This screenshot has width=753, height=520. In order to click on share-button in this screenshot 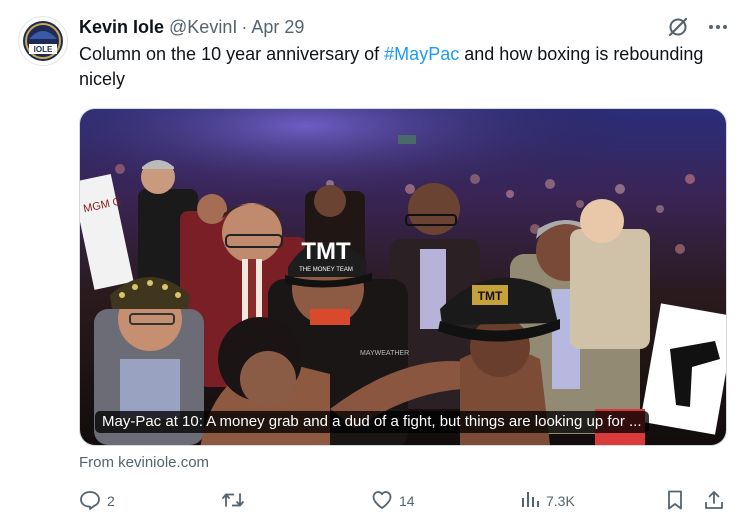, I will do `click(714, 501)`.